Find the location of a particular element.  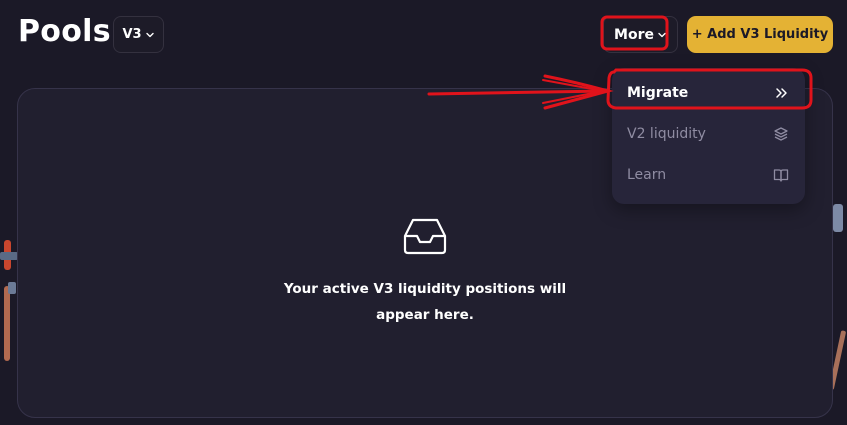

more-dropdown-menu: Migrate V2 liquidity Learn is located at coordinates (708, 136).